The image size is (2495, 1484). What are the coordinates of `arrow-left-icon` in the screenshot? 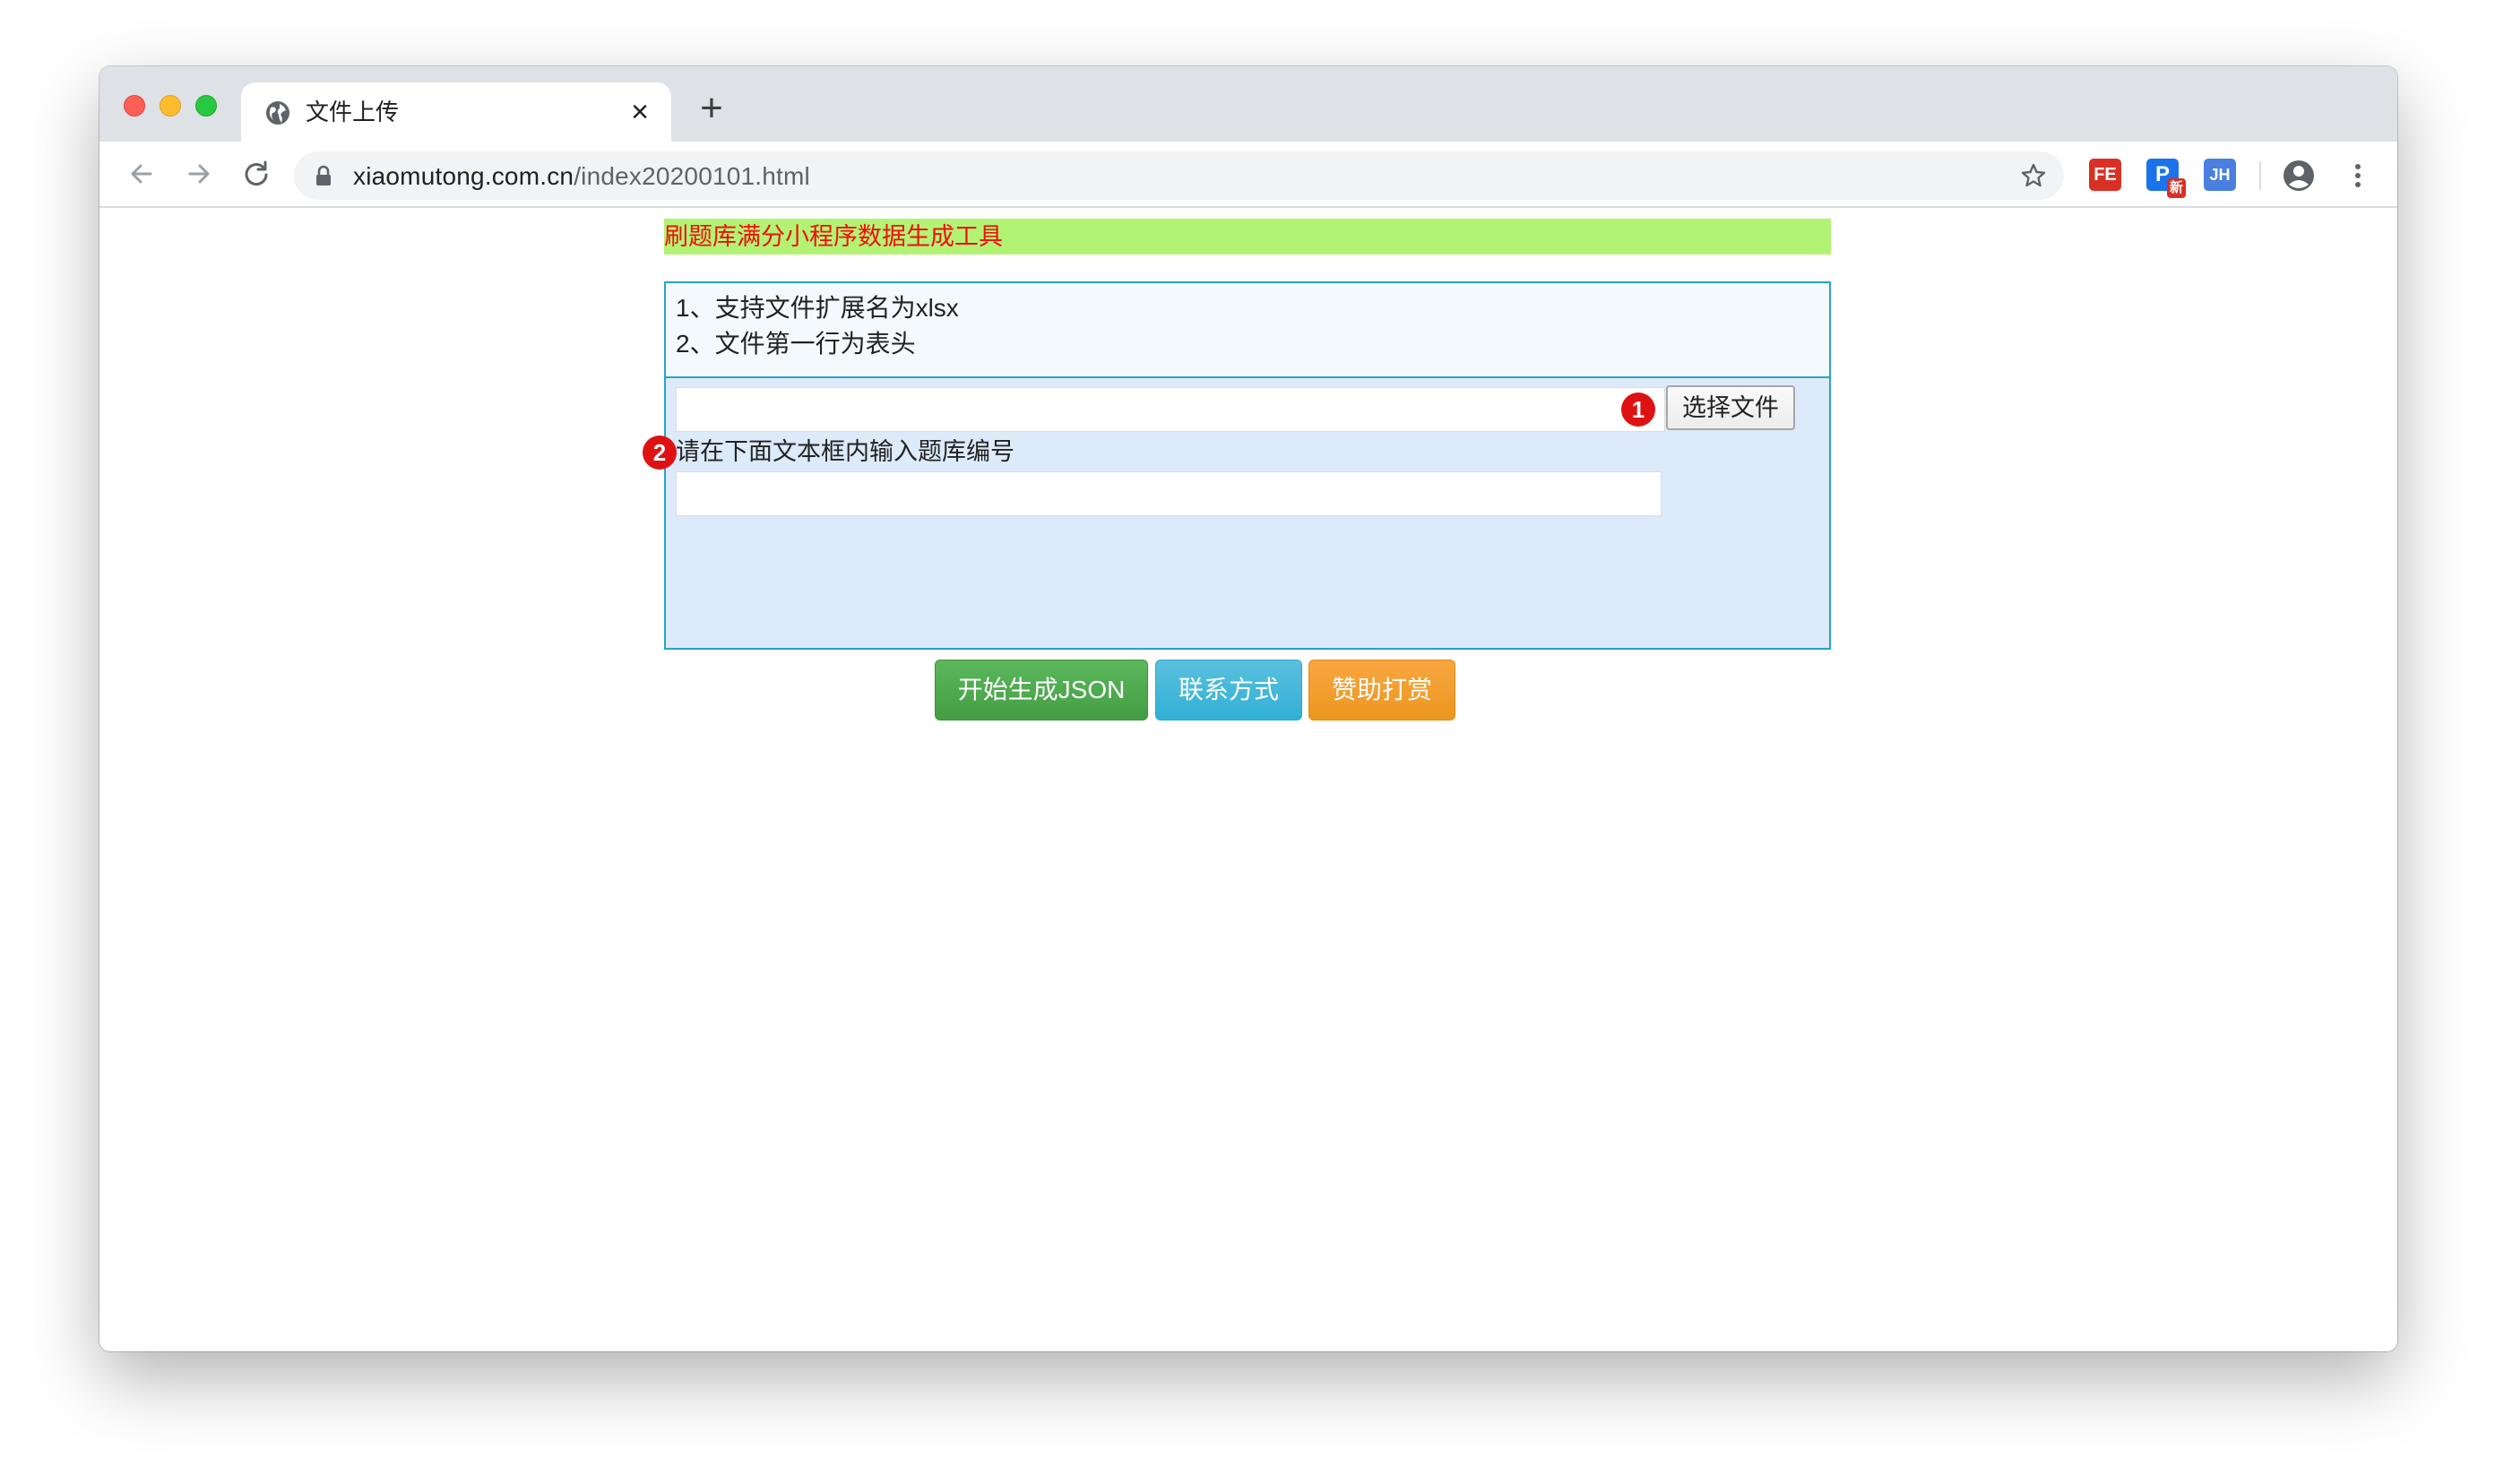 It's located at (141, 174).